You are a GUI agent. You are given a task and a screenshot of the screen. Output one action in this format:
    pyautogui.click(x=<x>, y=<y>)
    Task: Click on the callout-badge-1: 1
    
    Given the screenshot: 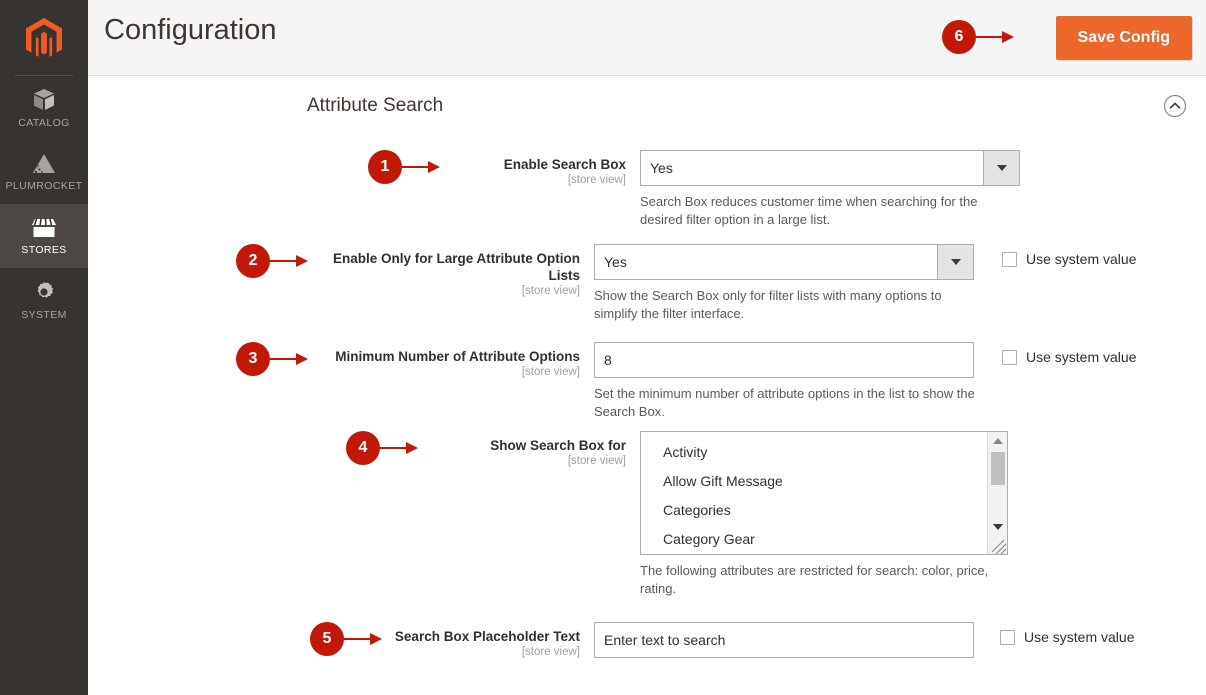 What is the action you would take?
    pyautogui.click(x=385, y=167)
    